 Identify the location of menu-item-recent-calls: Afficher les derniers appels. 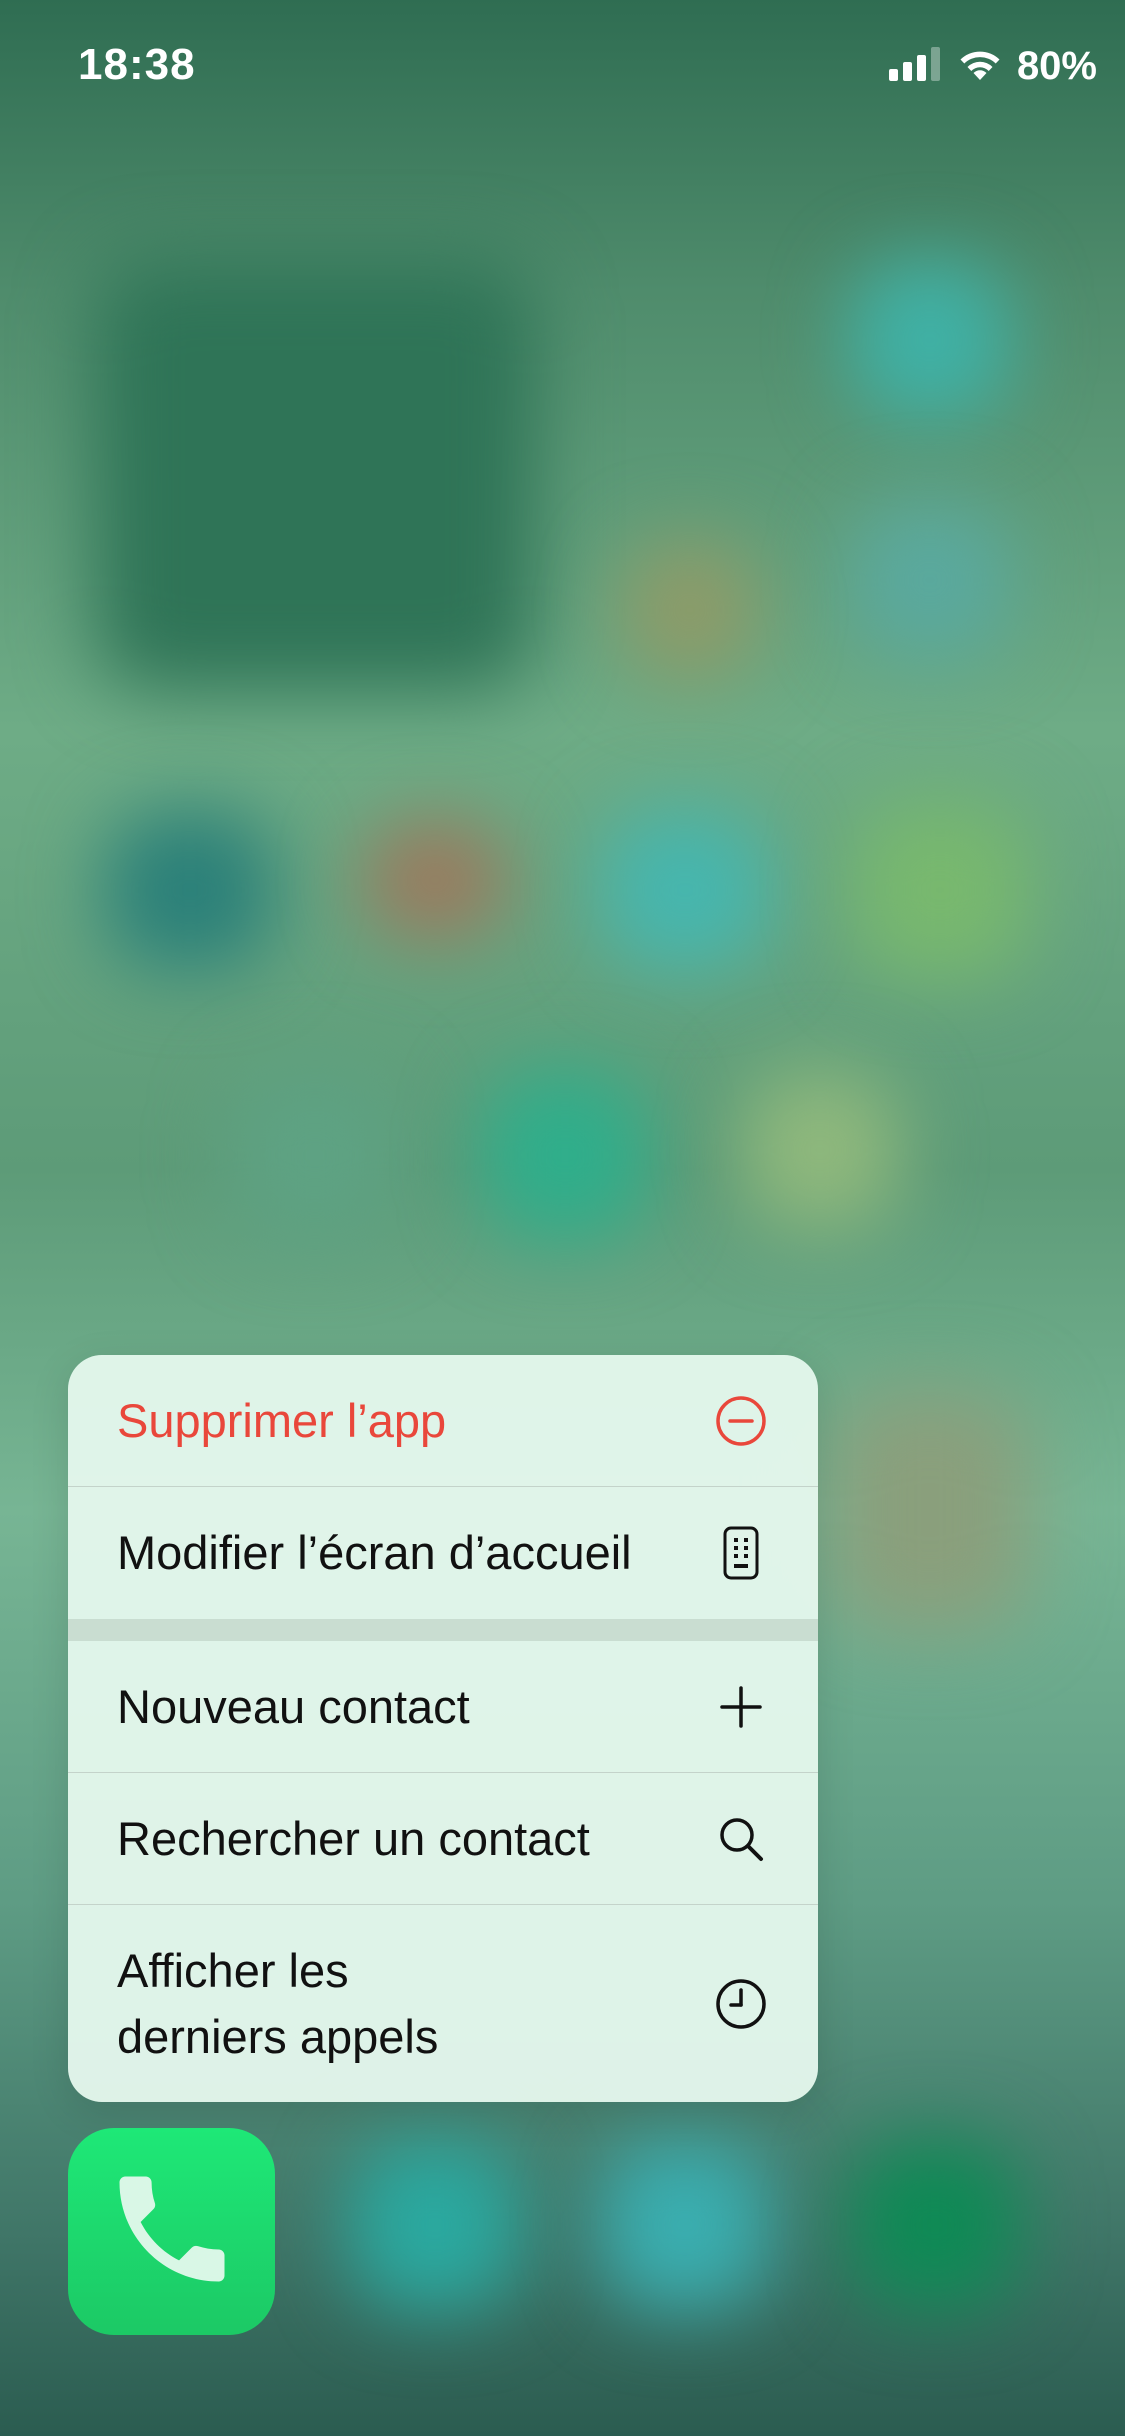
(443, 2003).